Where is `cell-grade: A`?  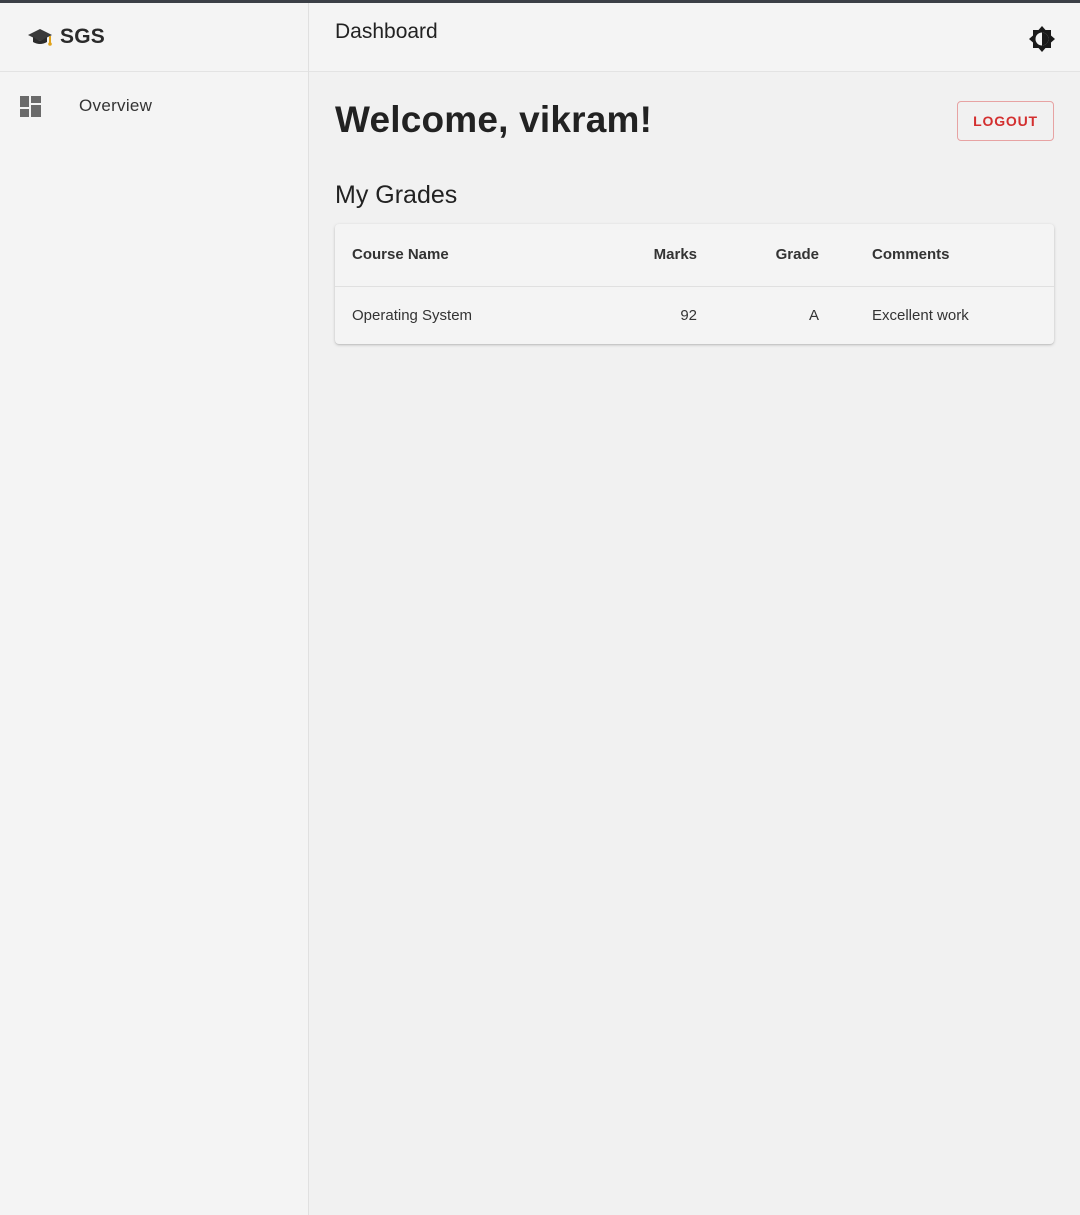
cell-grade: A is located at coordinates (813, 315).